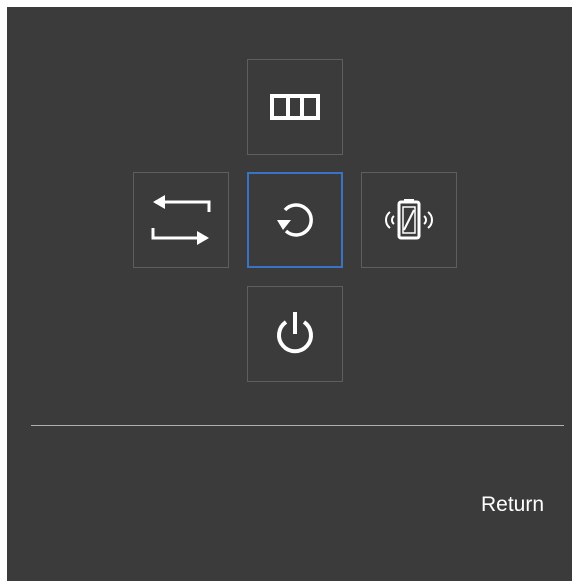  I want to click on picture-mode-icon, so click(295, 107).